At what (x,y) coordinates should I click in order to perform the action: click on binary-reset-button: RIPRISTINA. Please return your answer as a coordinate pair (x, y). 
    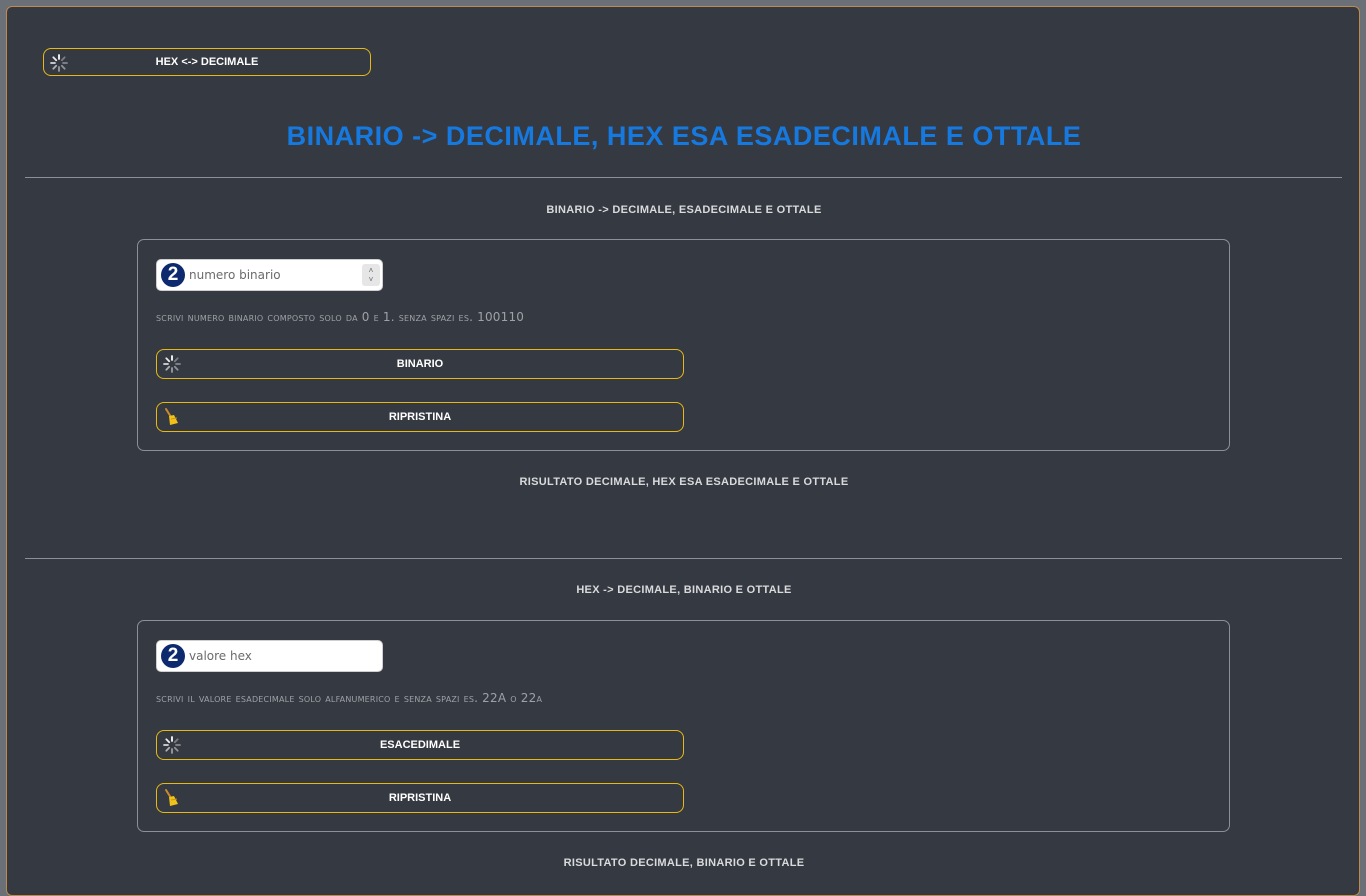
    Looking at the image, I should click on (420, 417).